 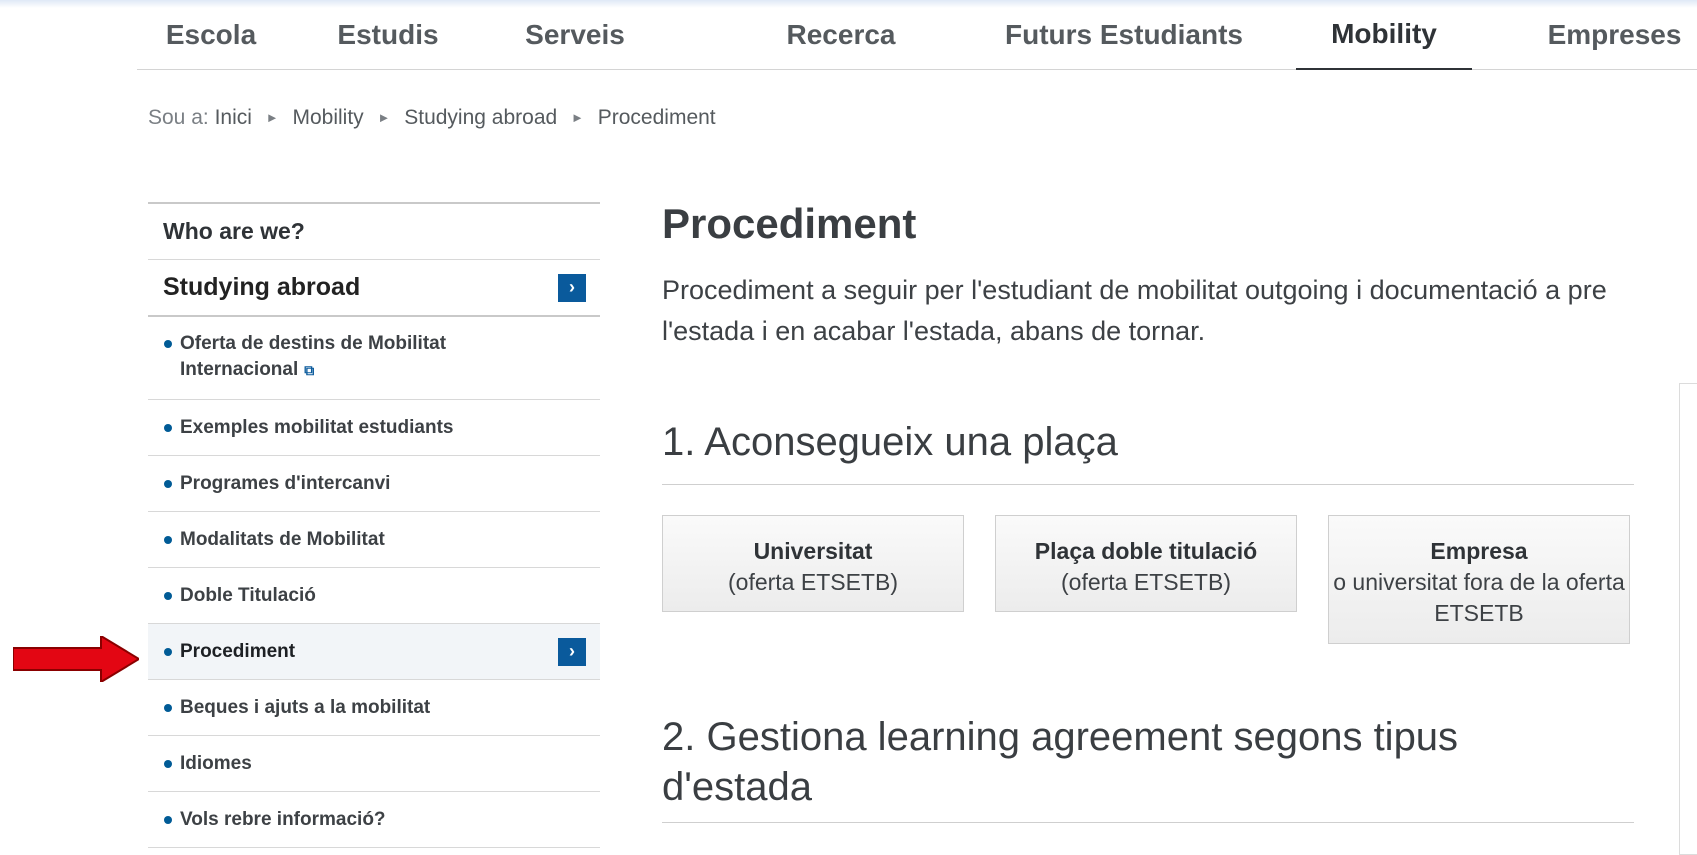 What do you see at coordinates (248, 595) in the screenshot?
I see `sidebar-item-label: Doble Titulació` at bounding box center [248, 595].